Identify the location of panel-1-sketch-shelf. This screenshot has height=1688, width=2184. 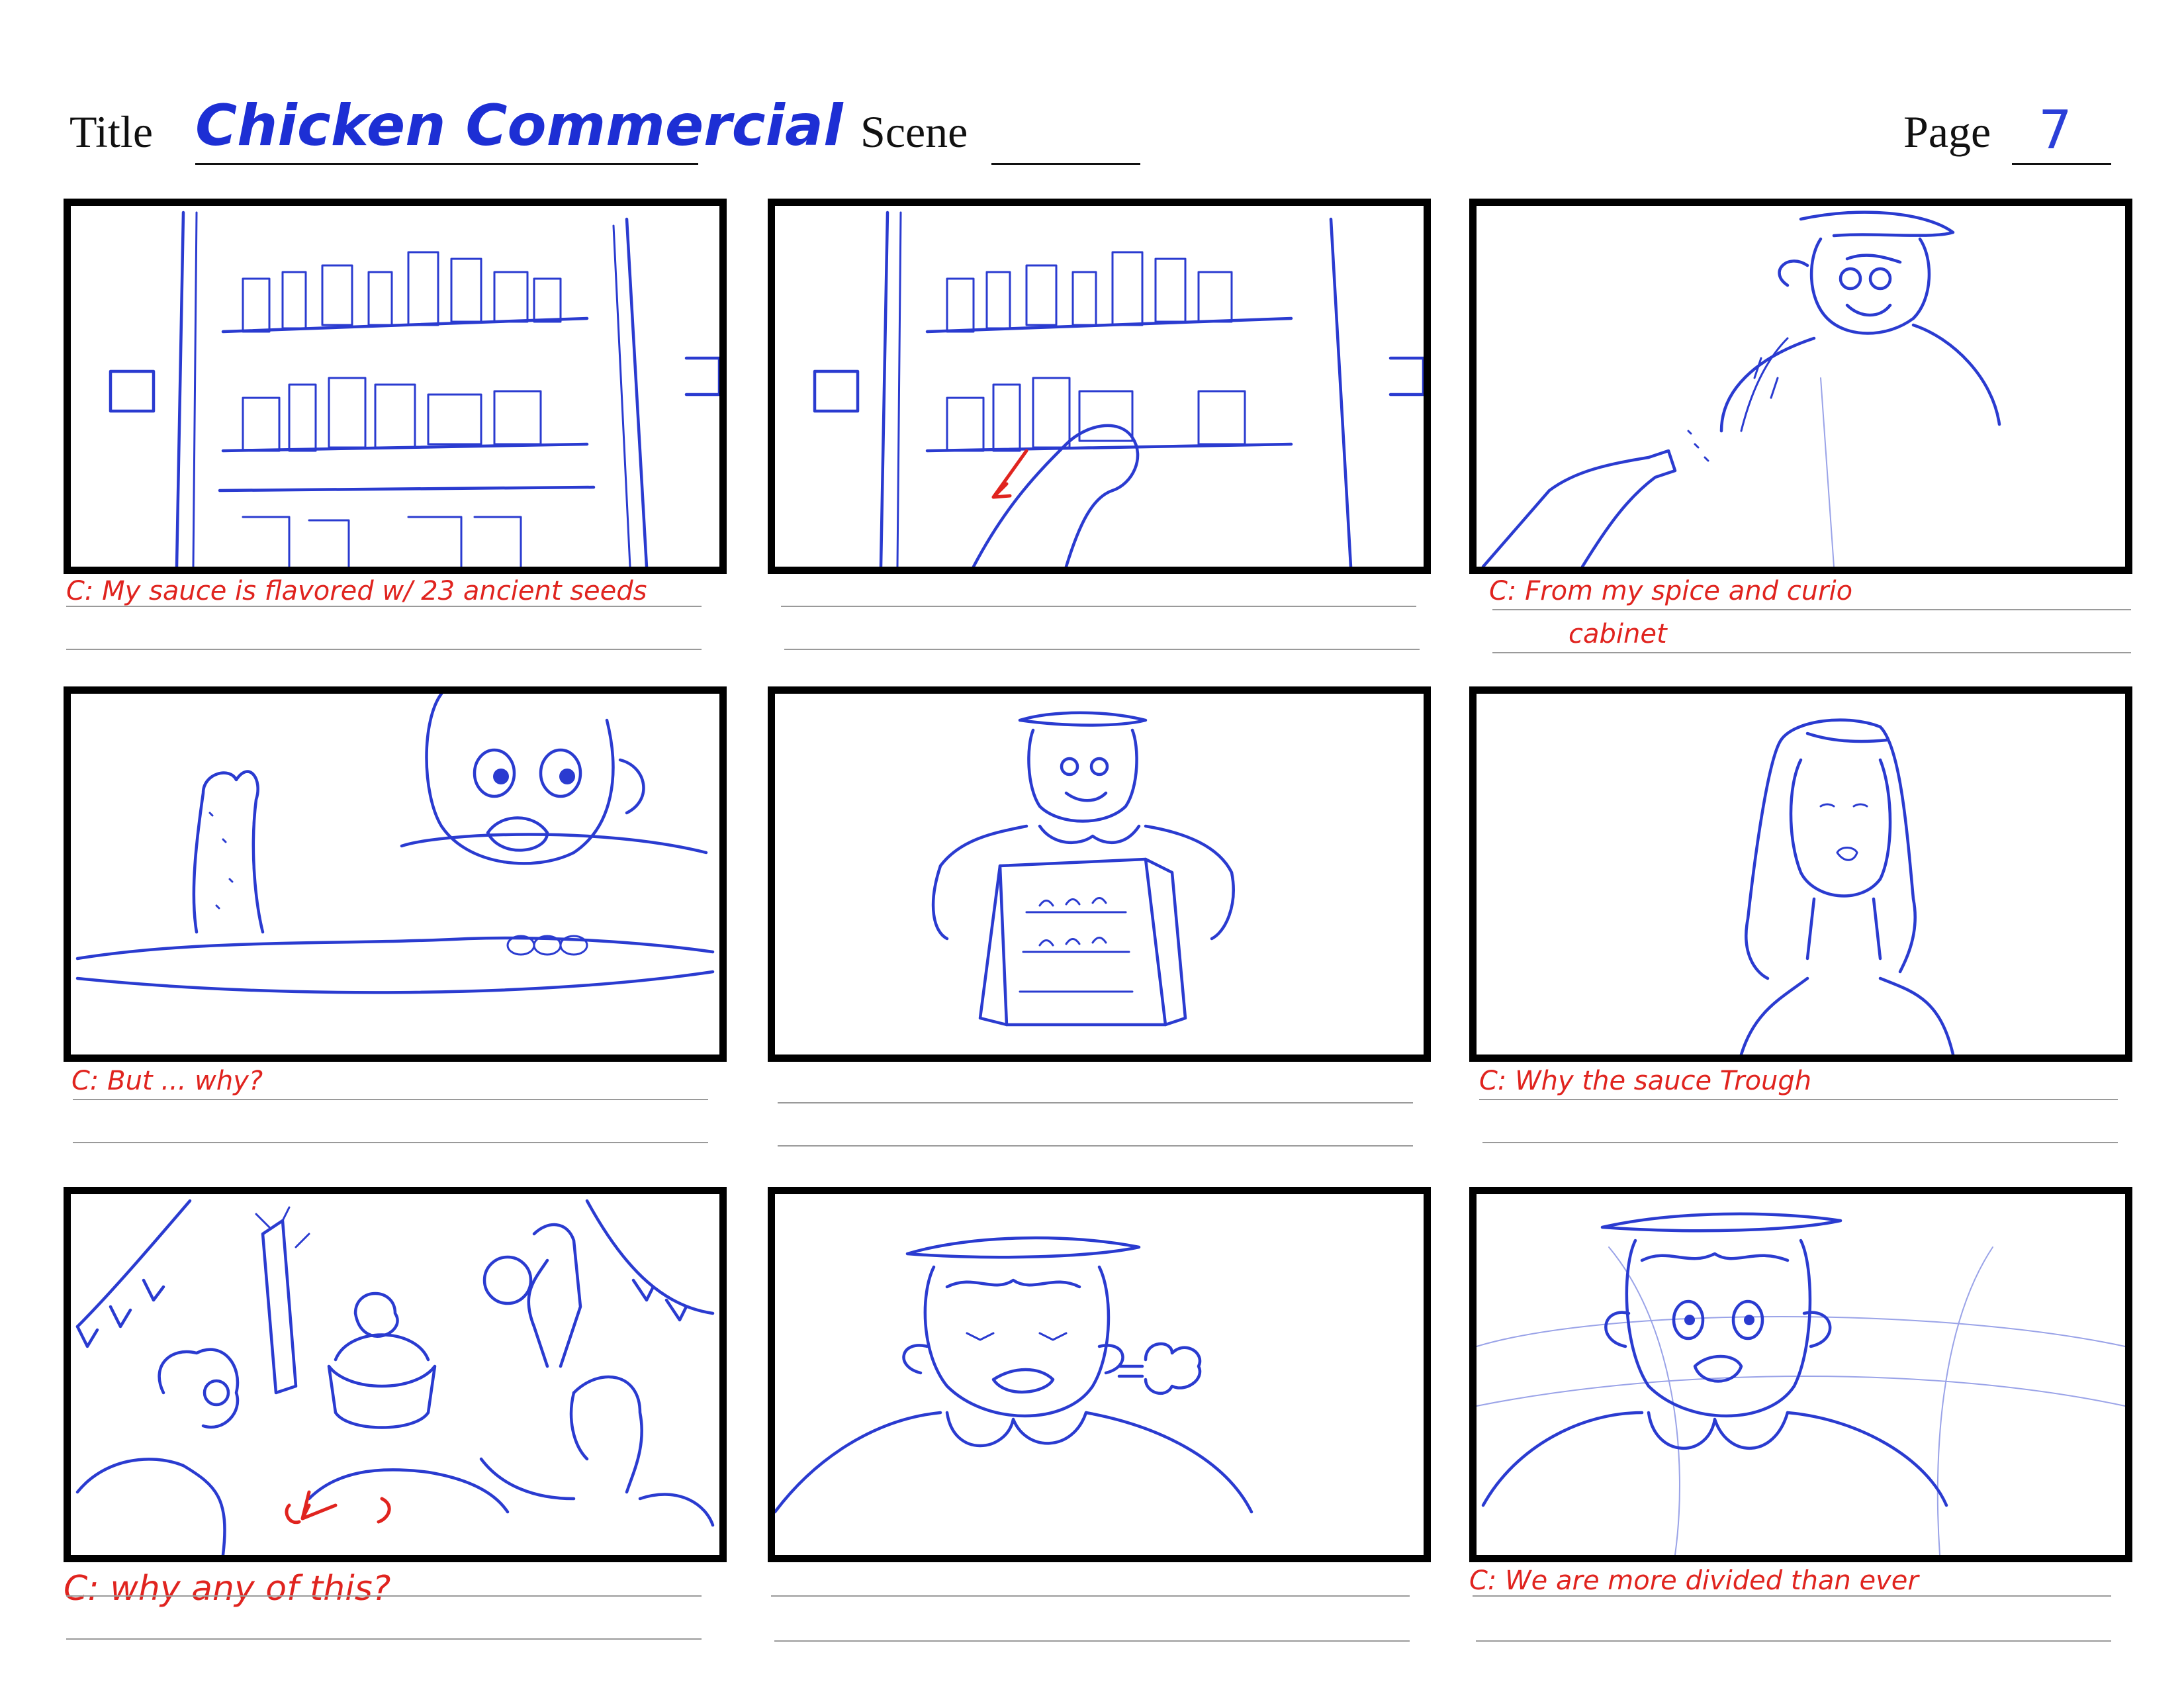
(414, 389).